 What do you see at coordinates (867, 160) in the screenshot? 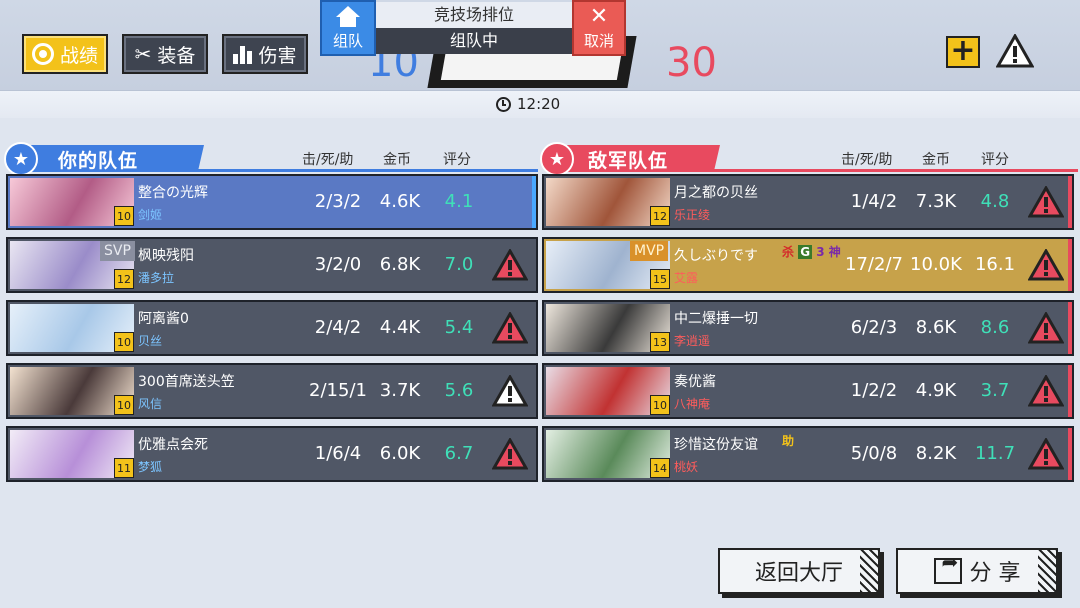
I see `enemy-kda-header: 击/死/助` at bounding box center [867, 160].